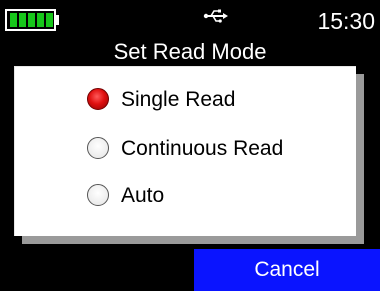  Describe the element at coordinates (346, 21) in the screenshot. I see `clock: 15:30` at that location.